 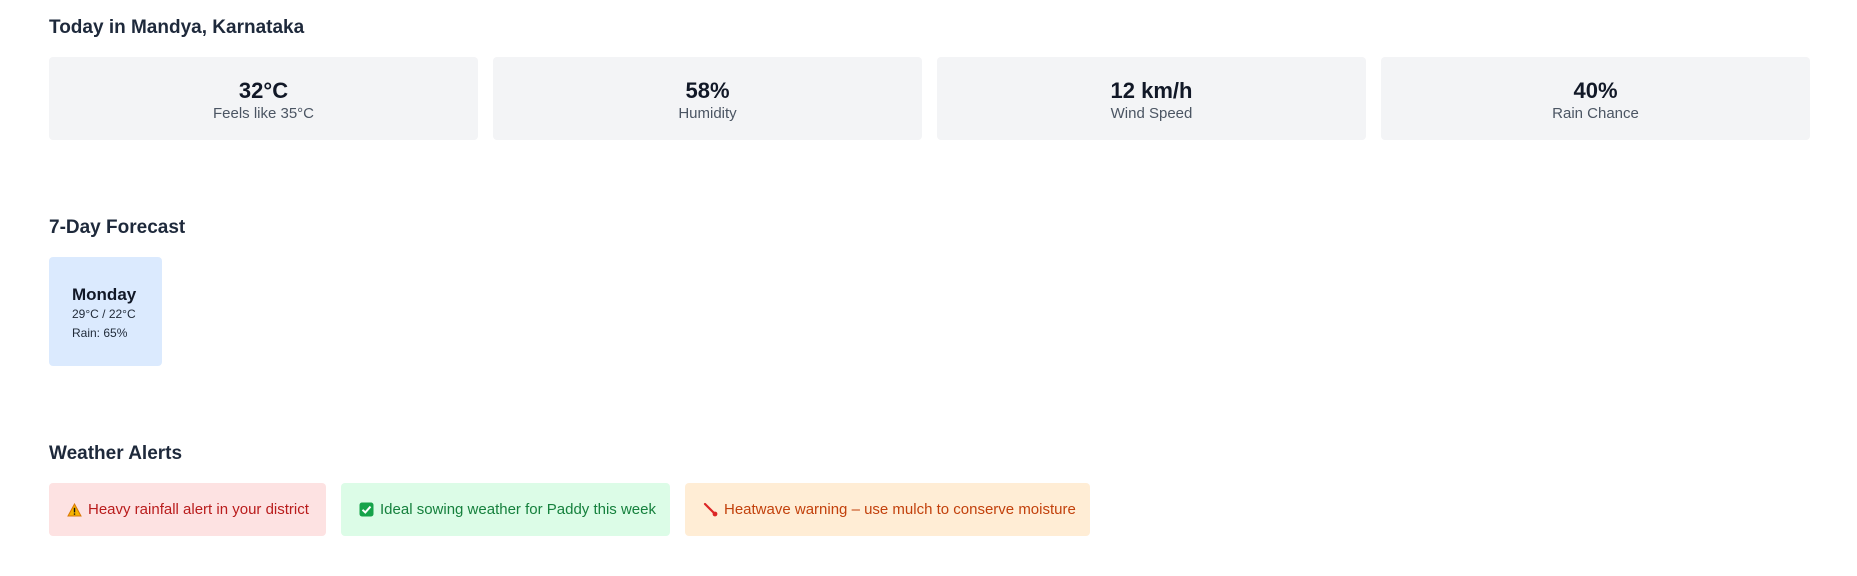 I want to click on today-section-title: Today in Mandya, Karnataka, so click(x=177, y=27).